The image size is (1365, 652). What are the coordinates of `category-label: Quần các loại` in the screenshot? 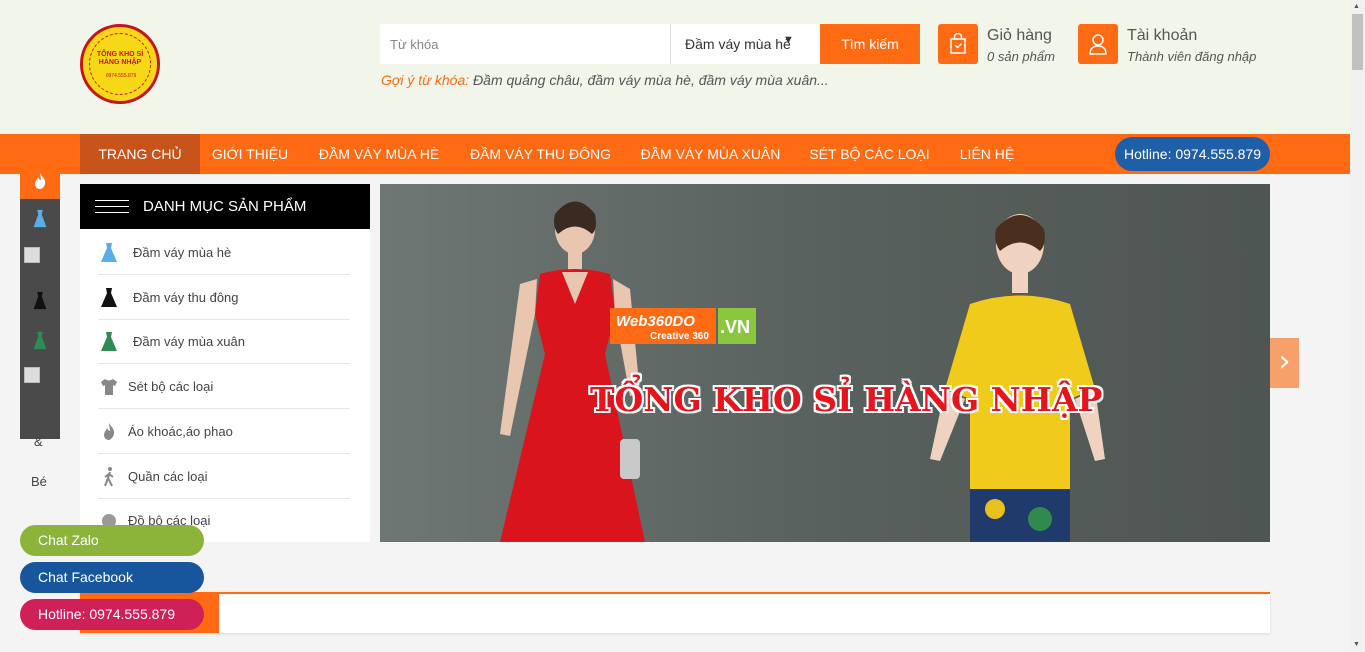 It's located at (168, 476).